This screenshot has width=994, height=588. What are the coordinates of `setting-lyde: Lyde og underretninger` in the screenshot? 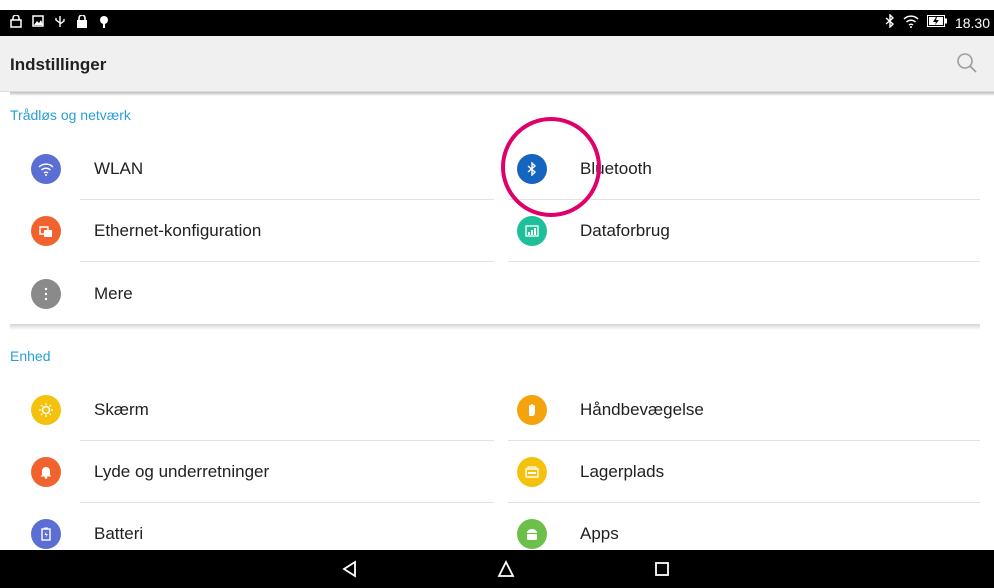 It's located at (252, 472).